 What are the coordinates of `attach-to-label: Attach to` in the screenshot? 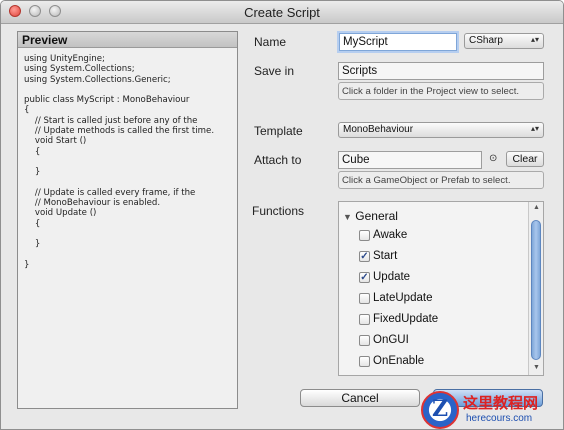 It's located at (278, 160).